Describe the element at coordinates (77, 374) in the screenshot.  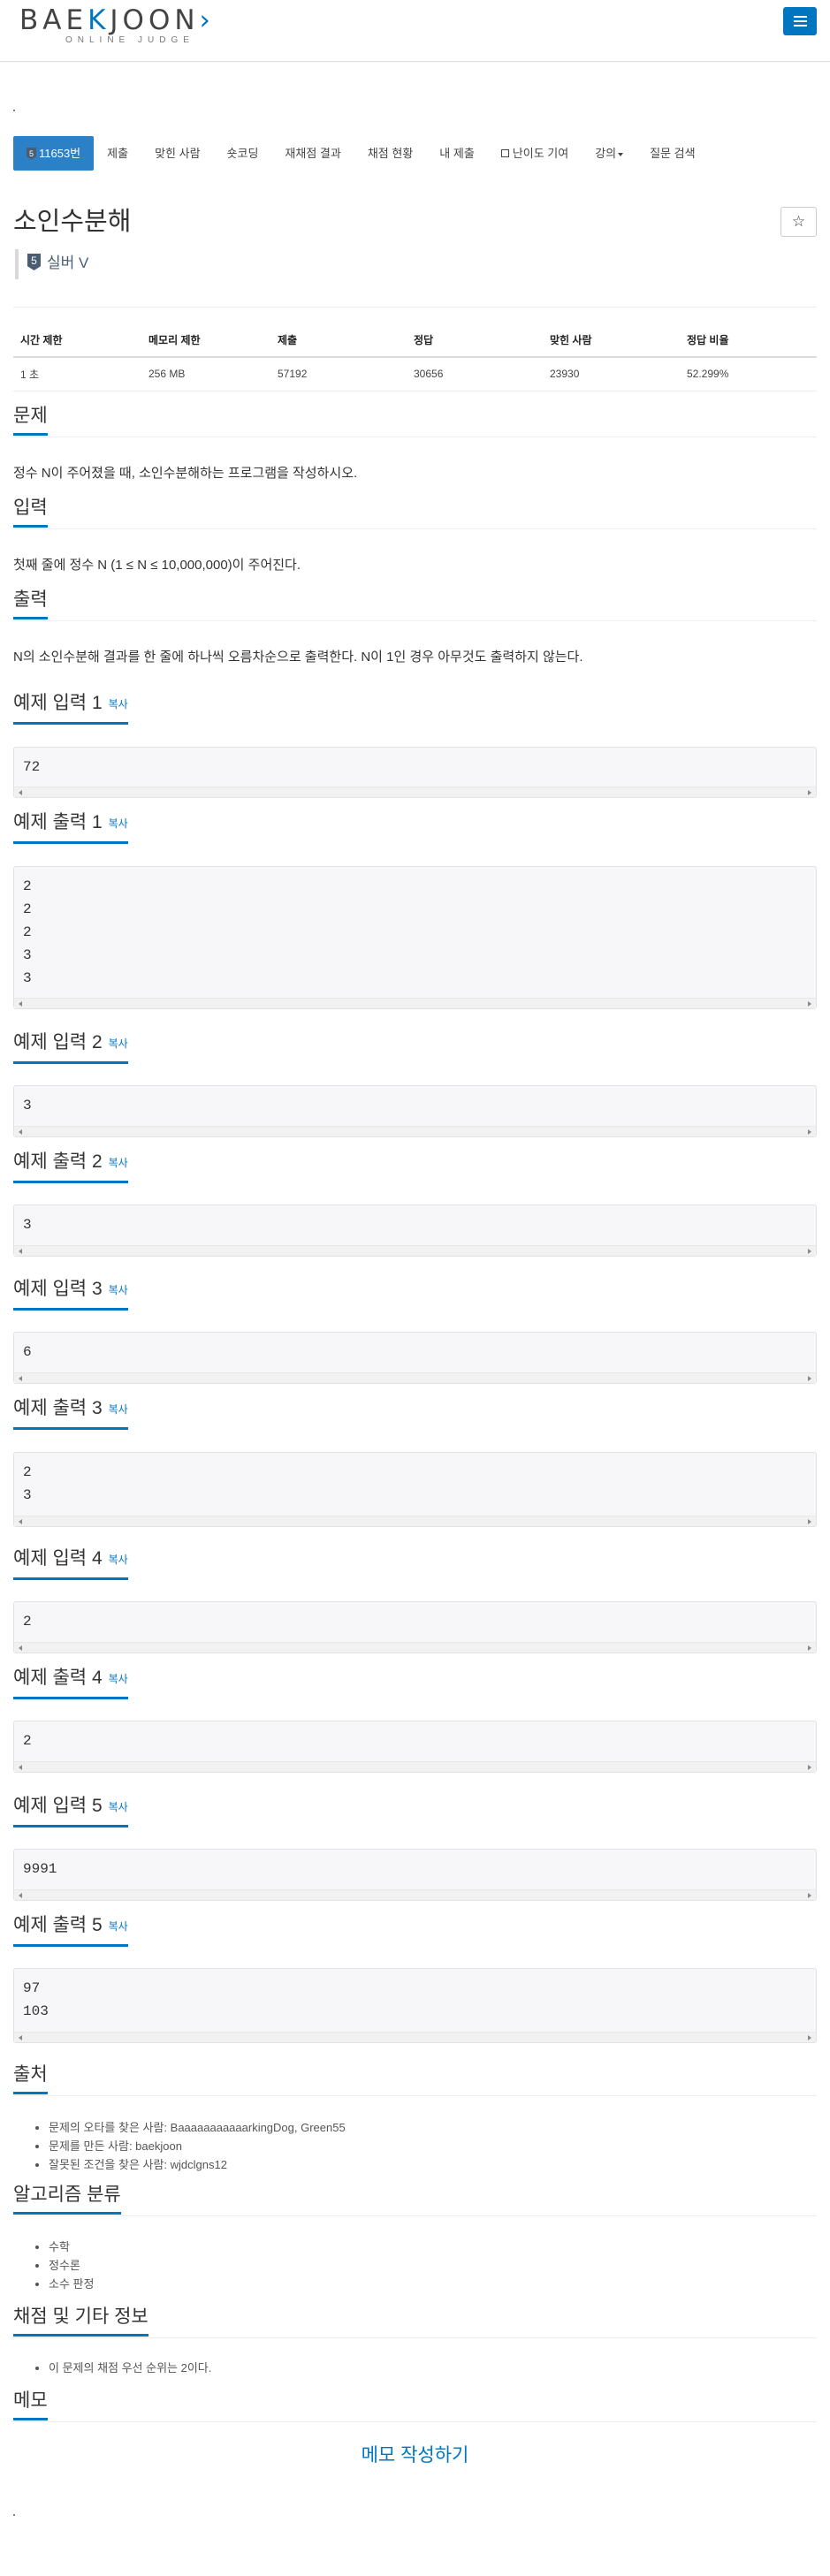
I see `time-limit-value: 1 초` at that location.